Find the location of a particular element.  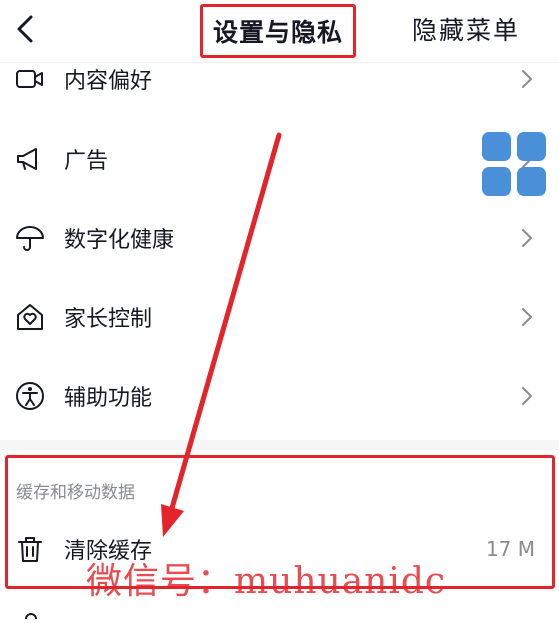

umbrella-icon is located at coordinates (30, 238).